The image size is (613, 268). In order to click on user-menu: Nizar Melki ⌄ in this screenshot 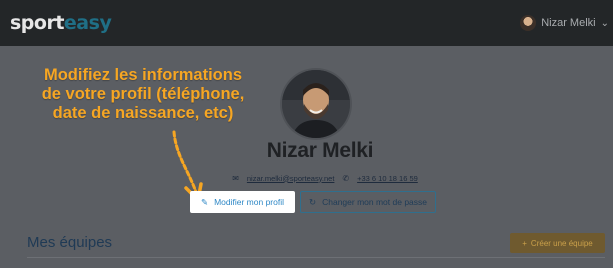, I will do `click(564, 23)`.